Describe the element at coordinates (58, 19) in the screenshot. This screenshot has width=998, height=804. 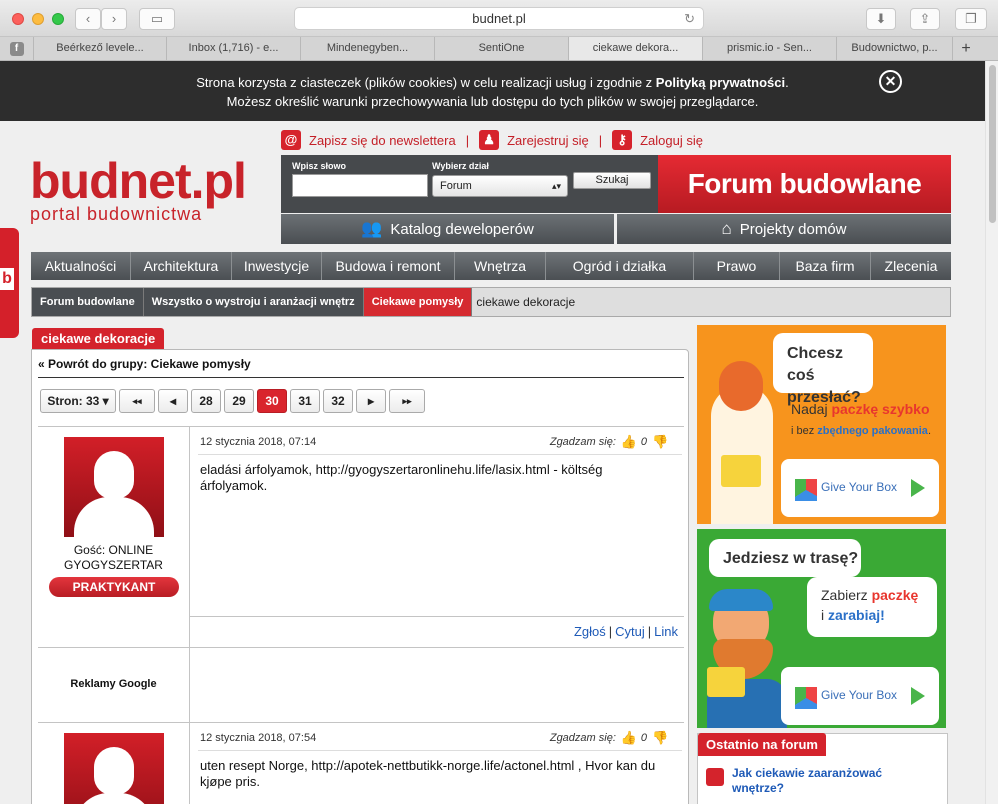
I see `window-zoom-button` at that location.